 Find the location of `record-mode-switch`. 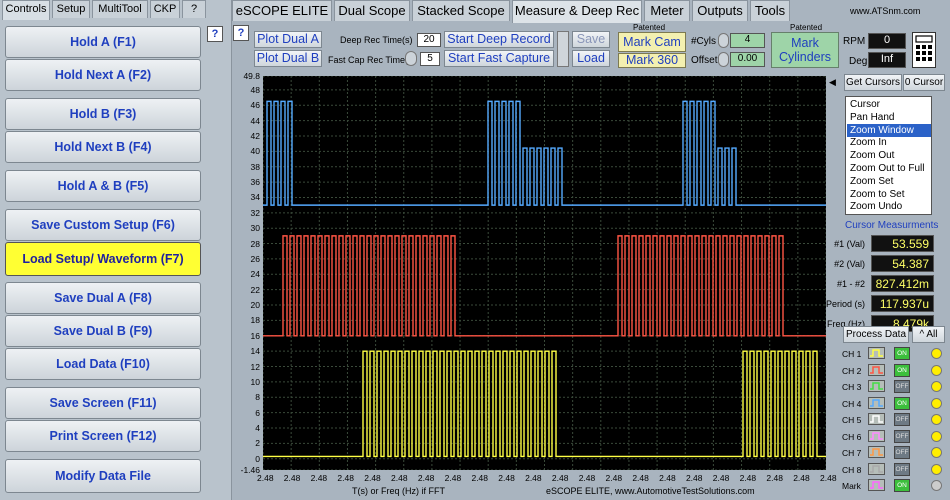

record-mode-switch is located at coordinates (563, 49).